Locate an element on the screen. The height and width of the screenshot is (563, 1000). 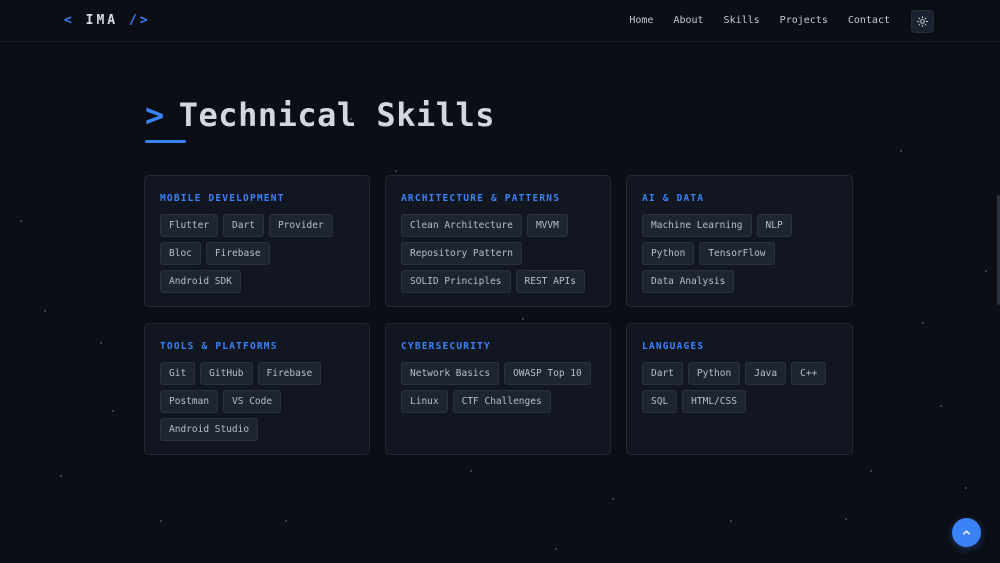
card-title: CYBERSECURITY is located at coordinates (446, 346).